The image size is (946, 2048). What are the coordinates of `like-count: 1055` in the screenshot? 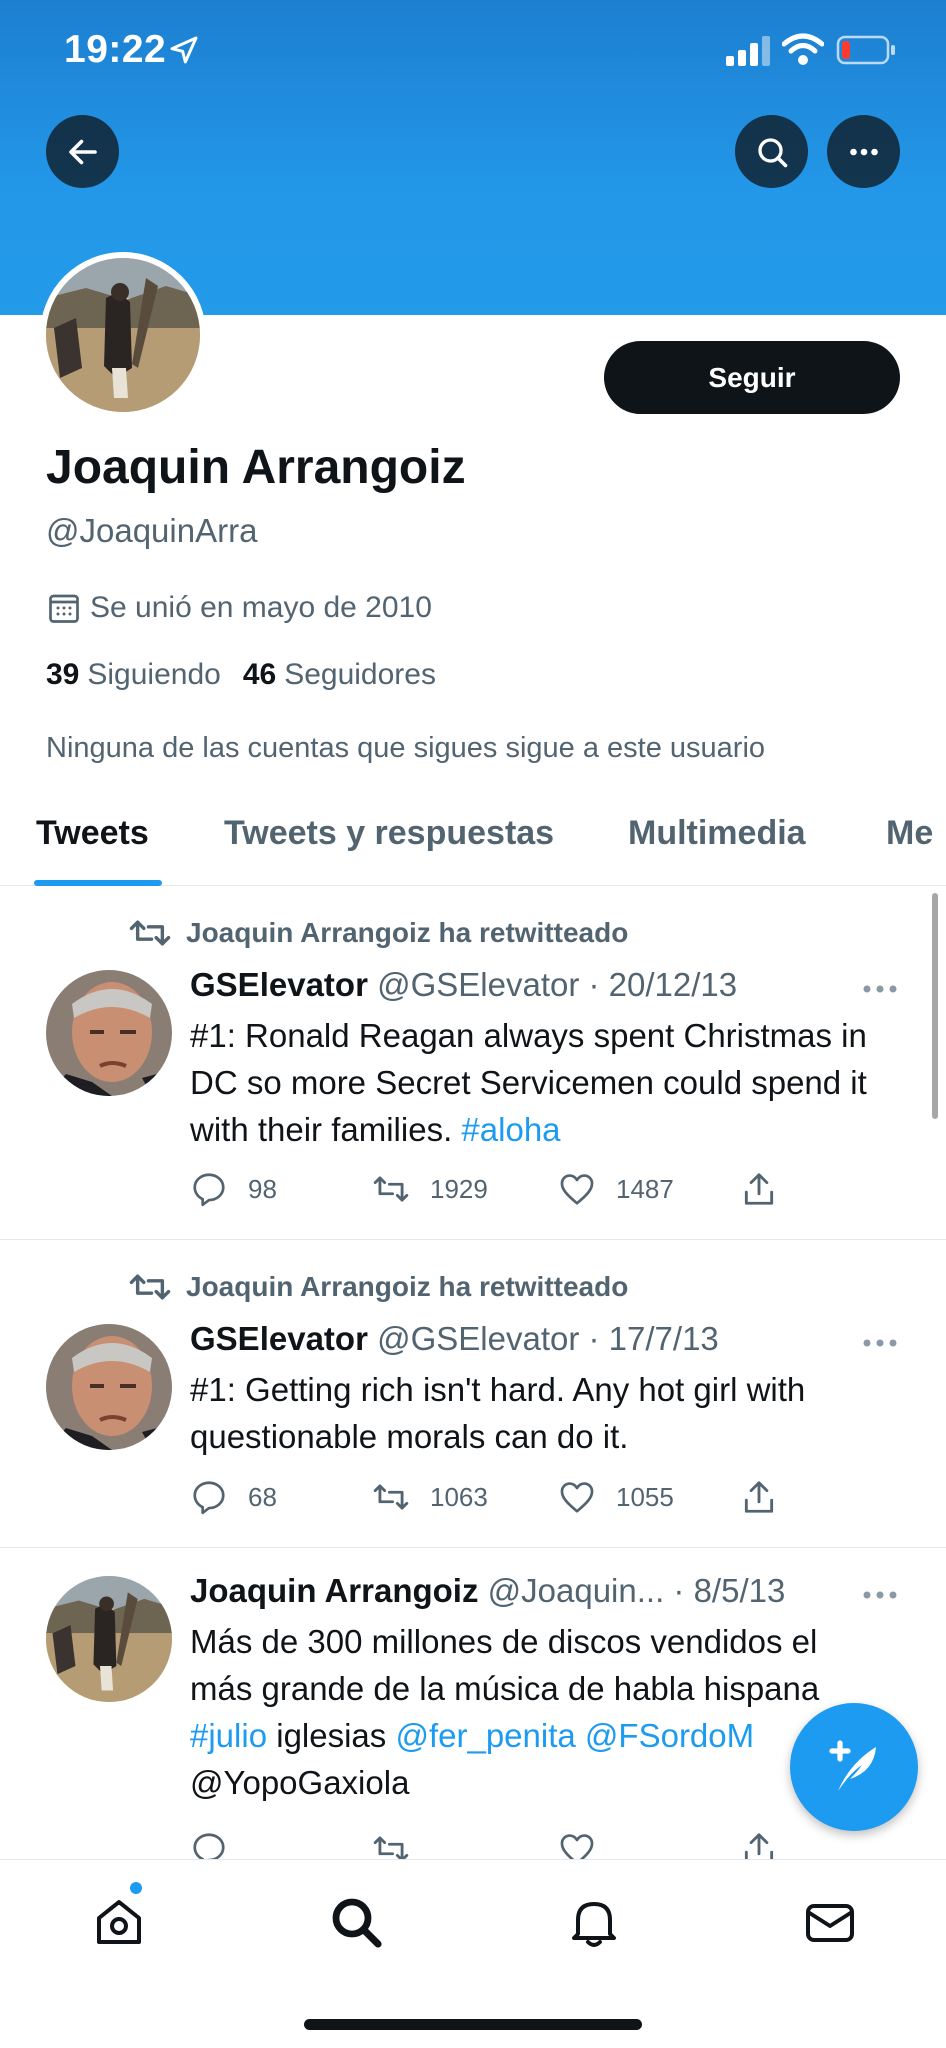 It's located at (645, 1496).